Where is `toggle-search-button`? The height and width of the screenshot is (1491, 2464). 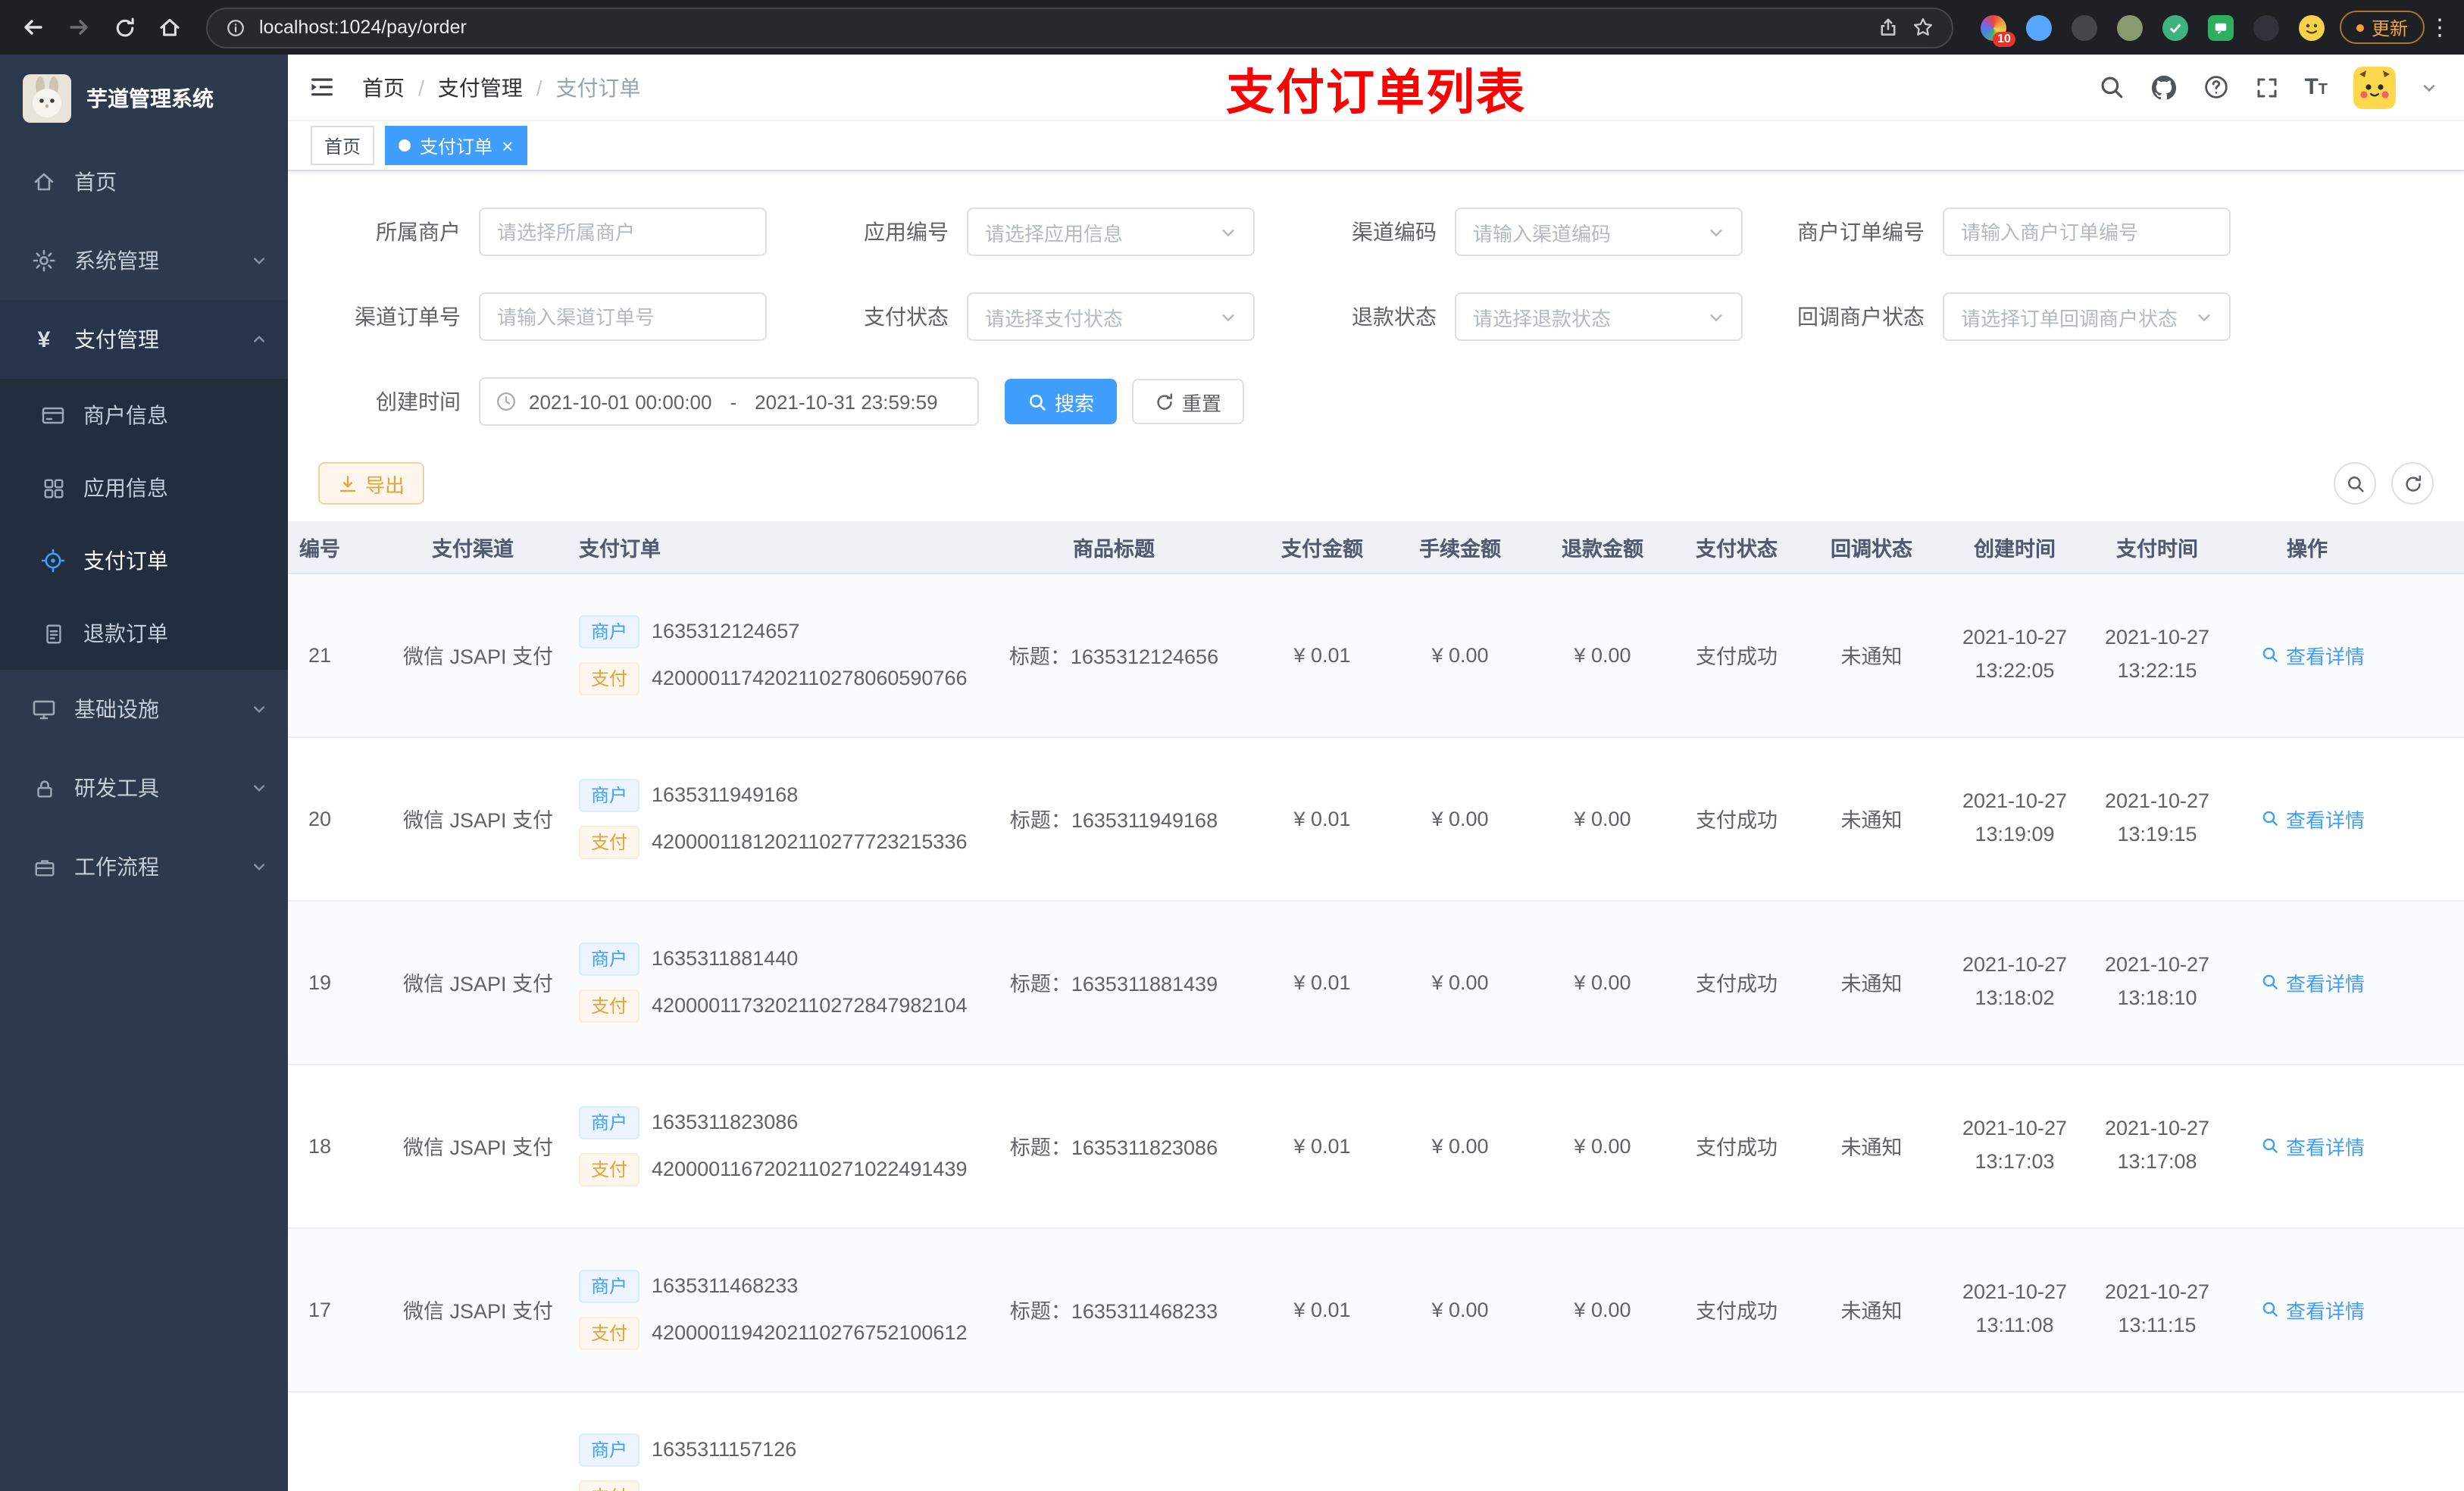 toggle-search-button is located at coordinates (2355, 483).